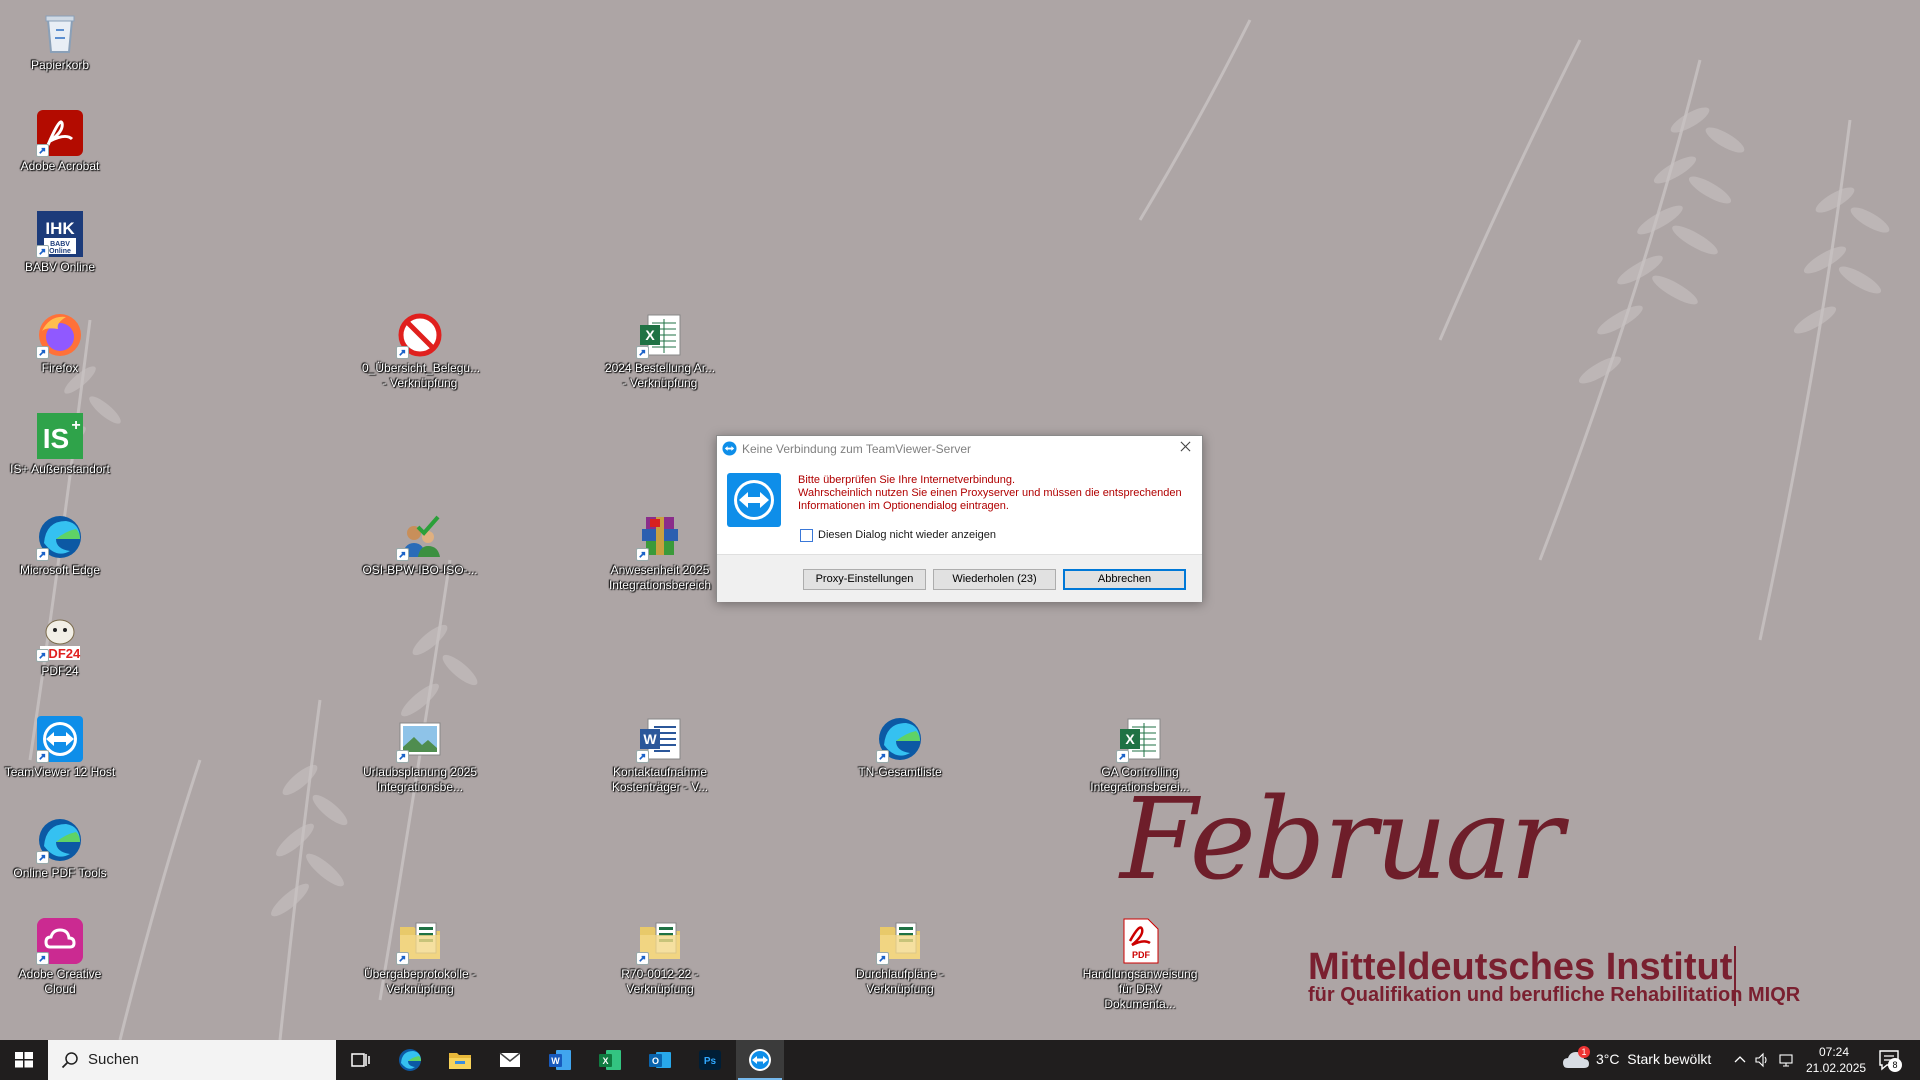 The height and width of the screenshot is (1080, 1920). I want to click on taskbar-file-explorer, so click(460, 1060).